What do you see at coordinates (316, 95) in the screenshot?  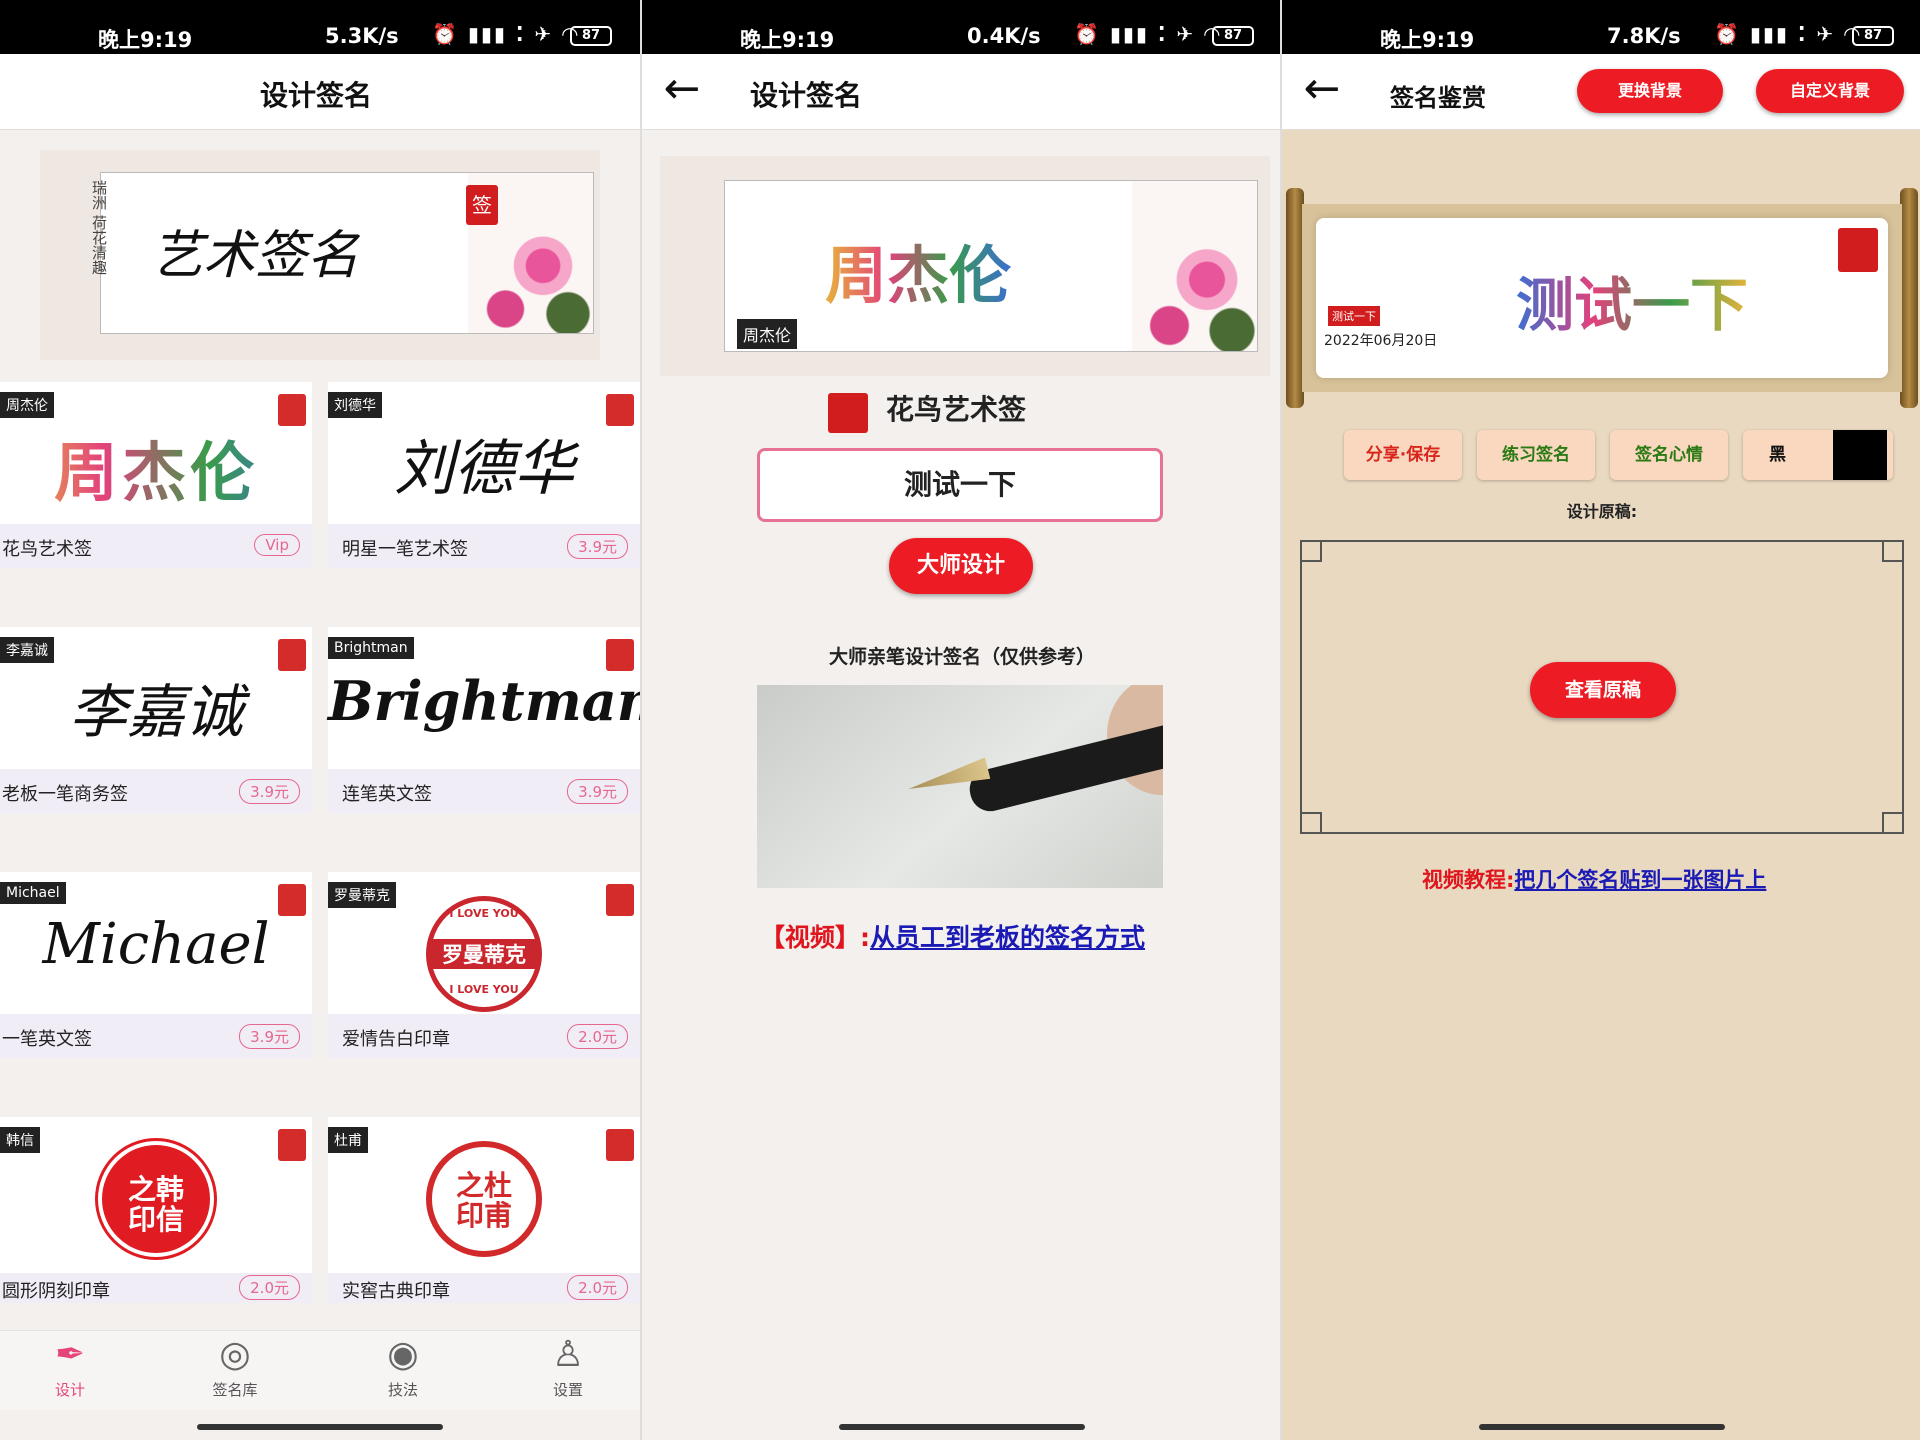 I see `page-title: 设计签名` at bounding box center [316, 95].